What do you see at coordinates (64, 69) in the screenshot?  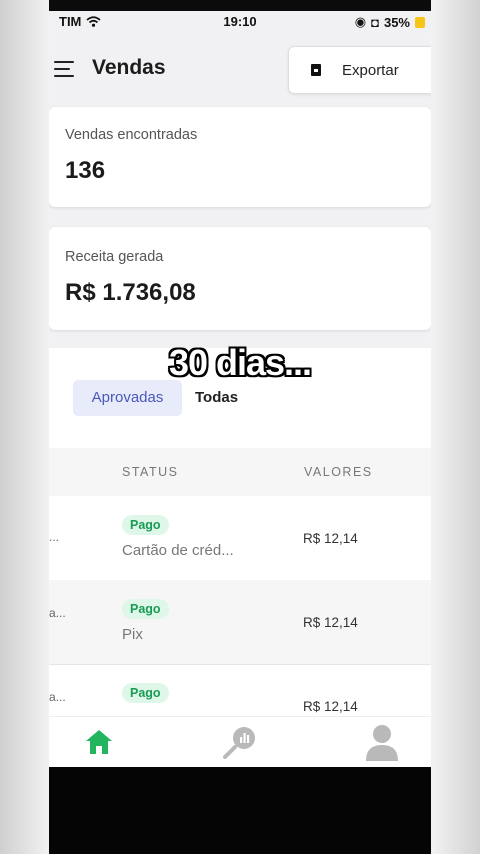 I see `menu-icon` at bounding box center [64, 69].